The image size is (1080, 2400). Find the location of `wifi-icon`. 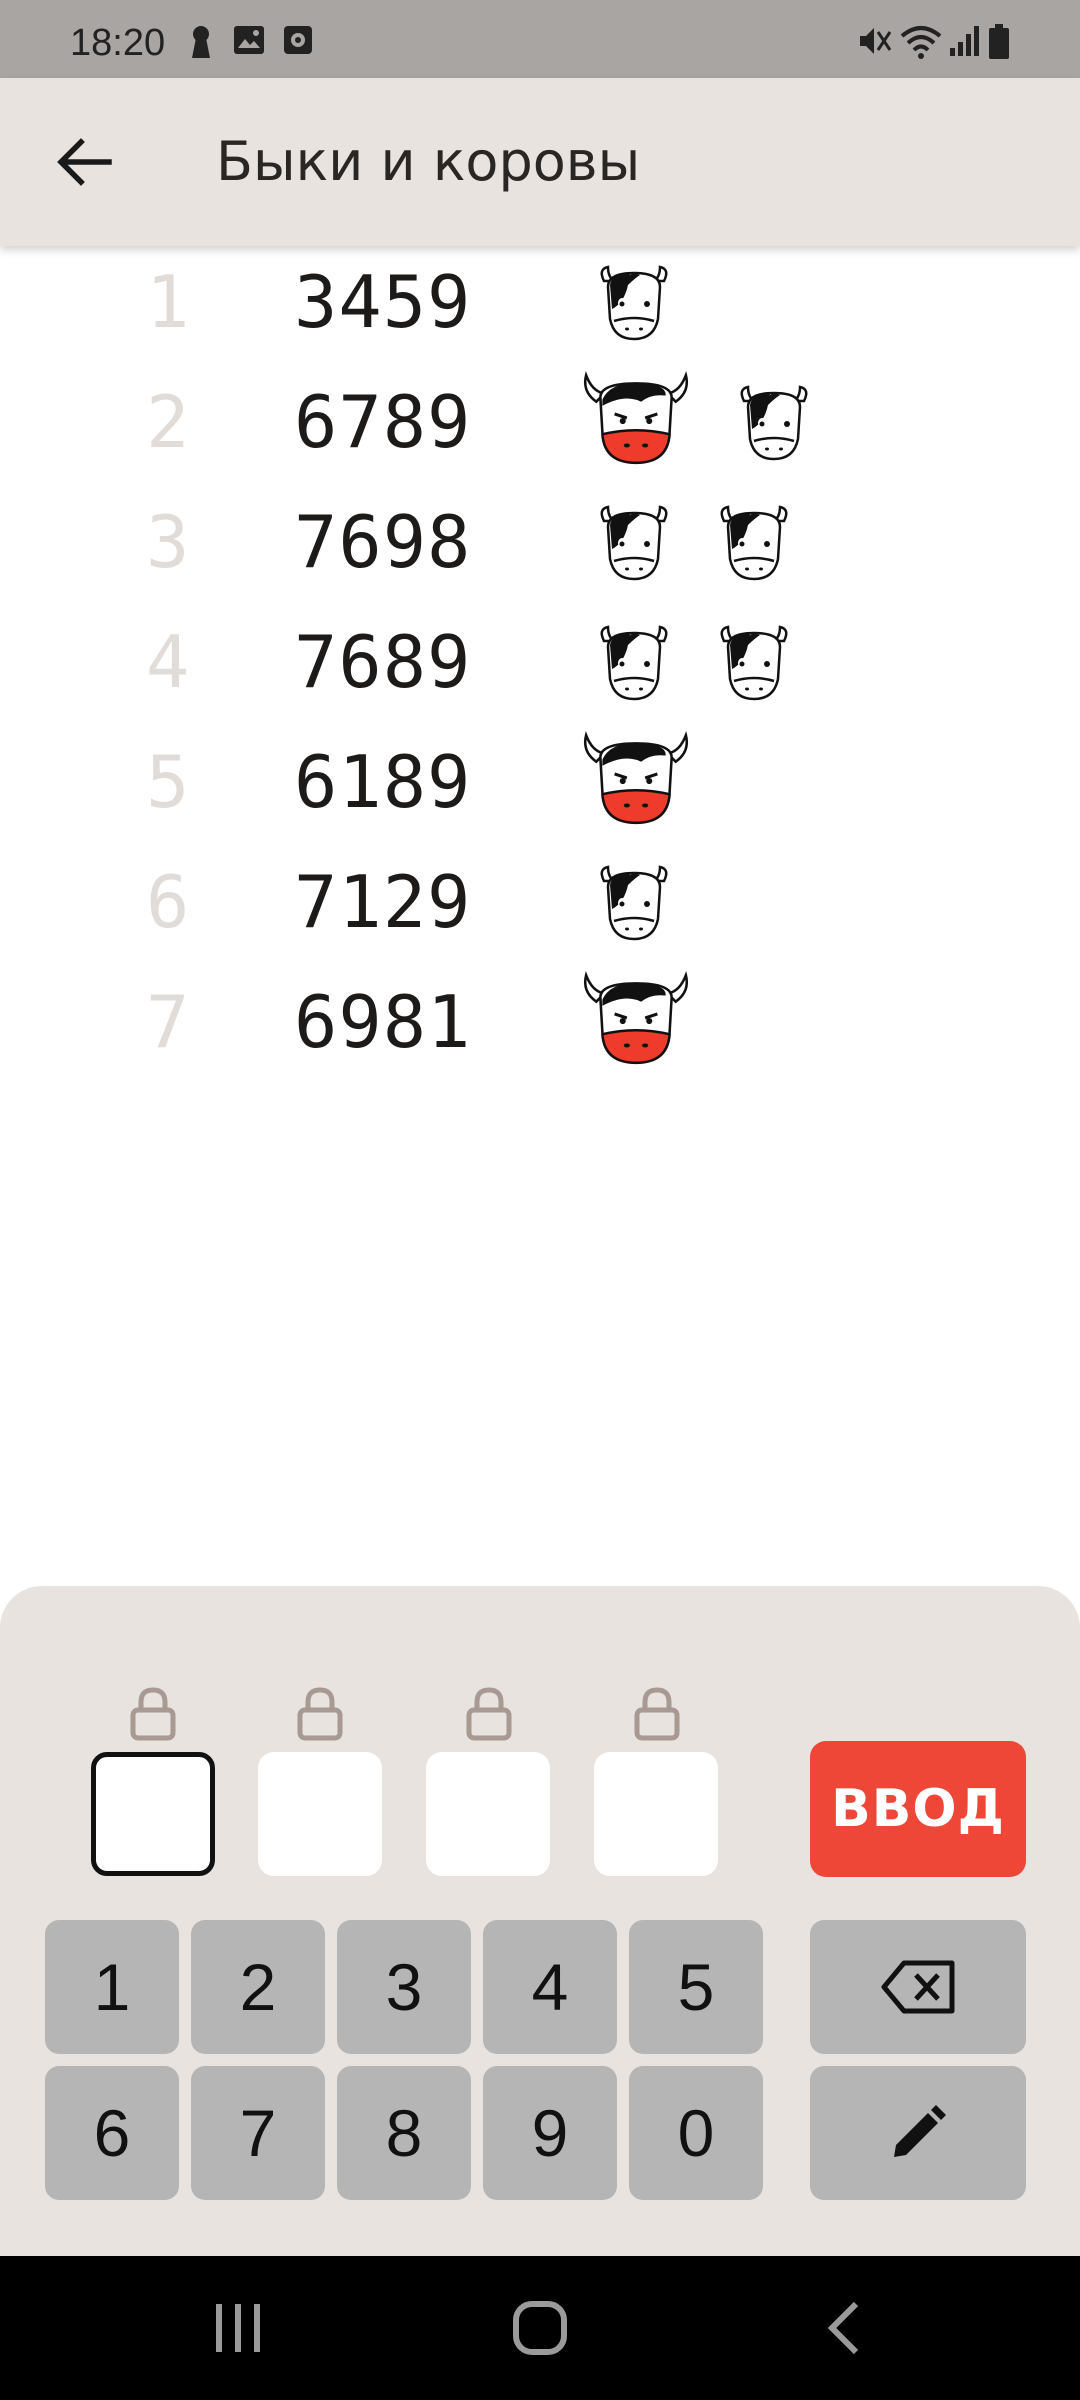

wifi-icon is located at coordinates (921, 42).